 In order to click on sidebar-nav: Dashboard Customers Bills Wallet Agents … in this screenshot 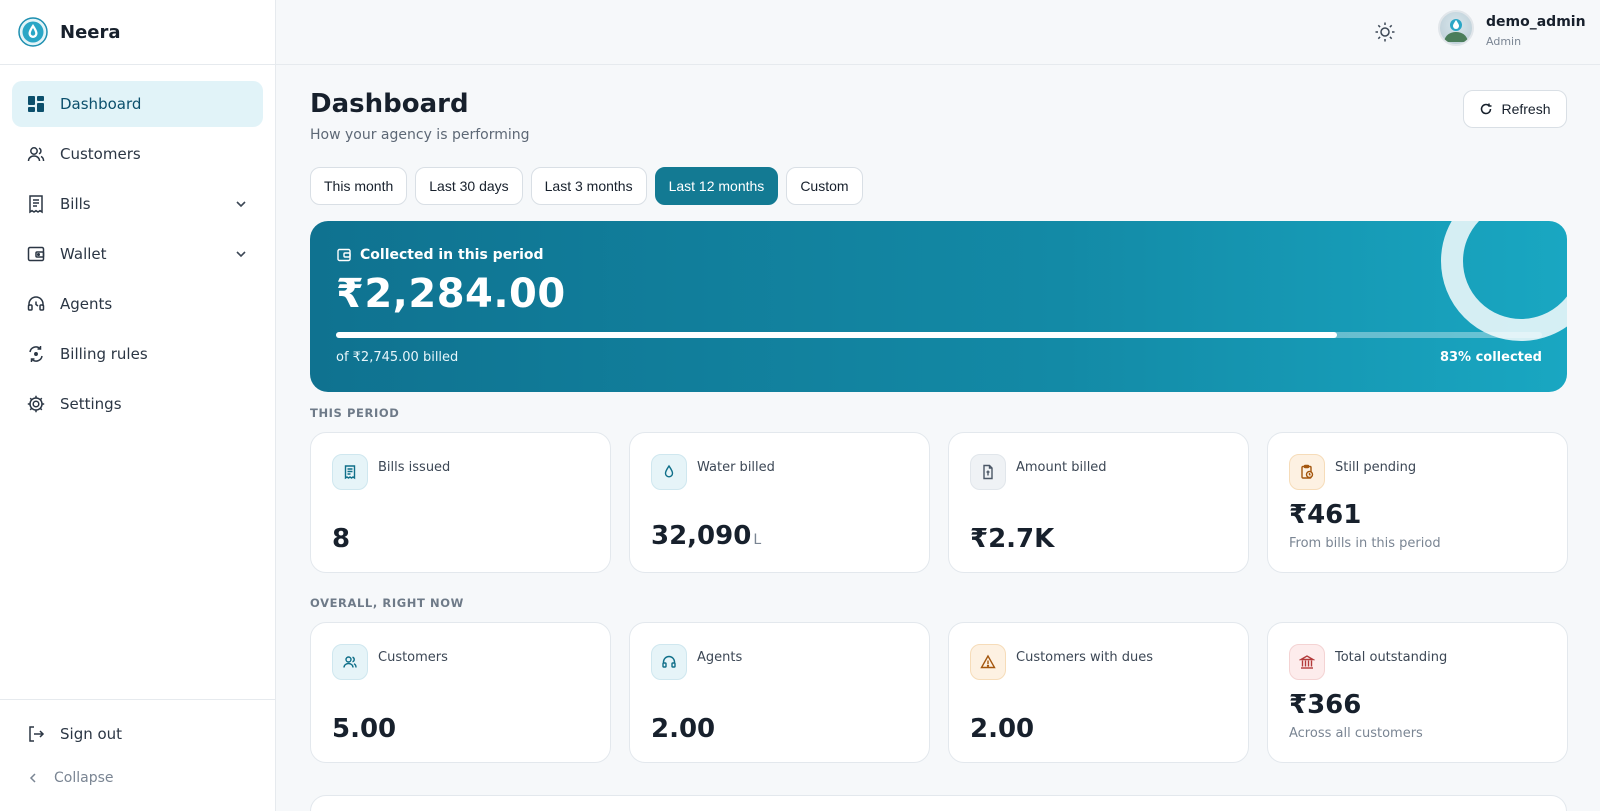, I will do `click(137, 246)`.